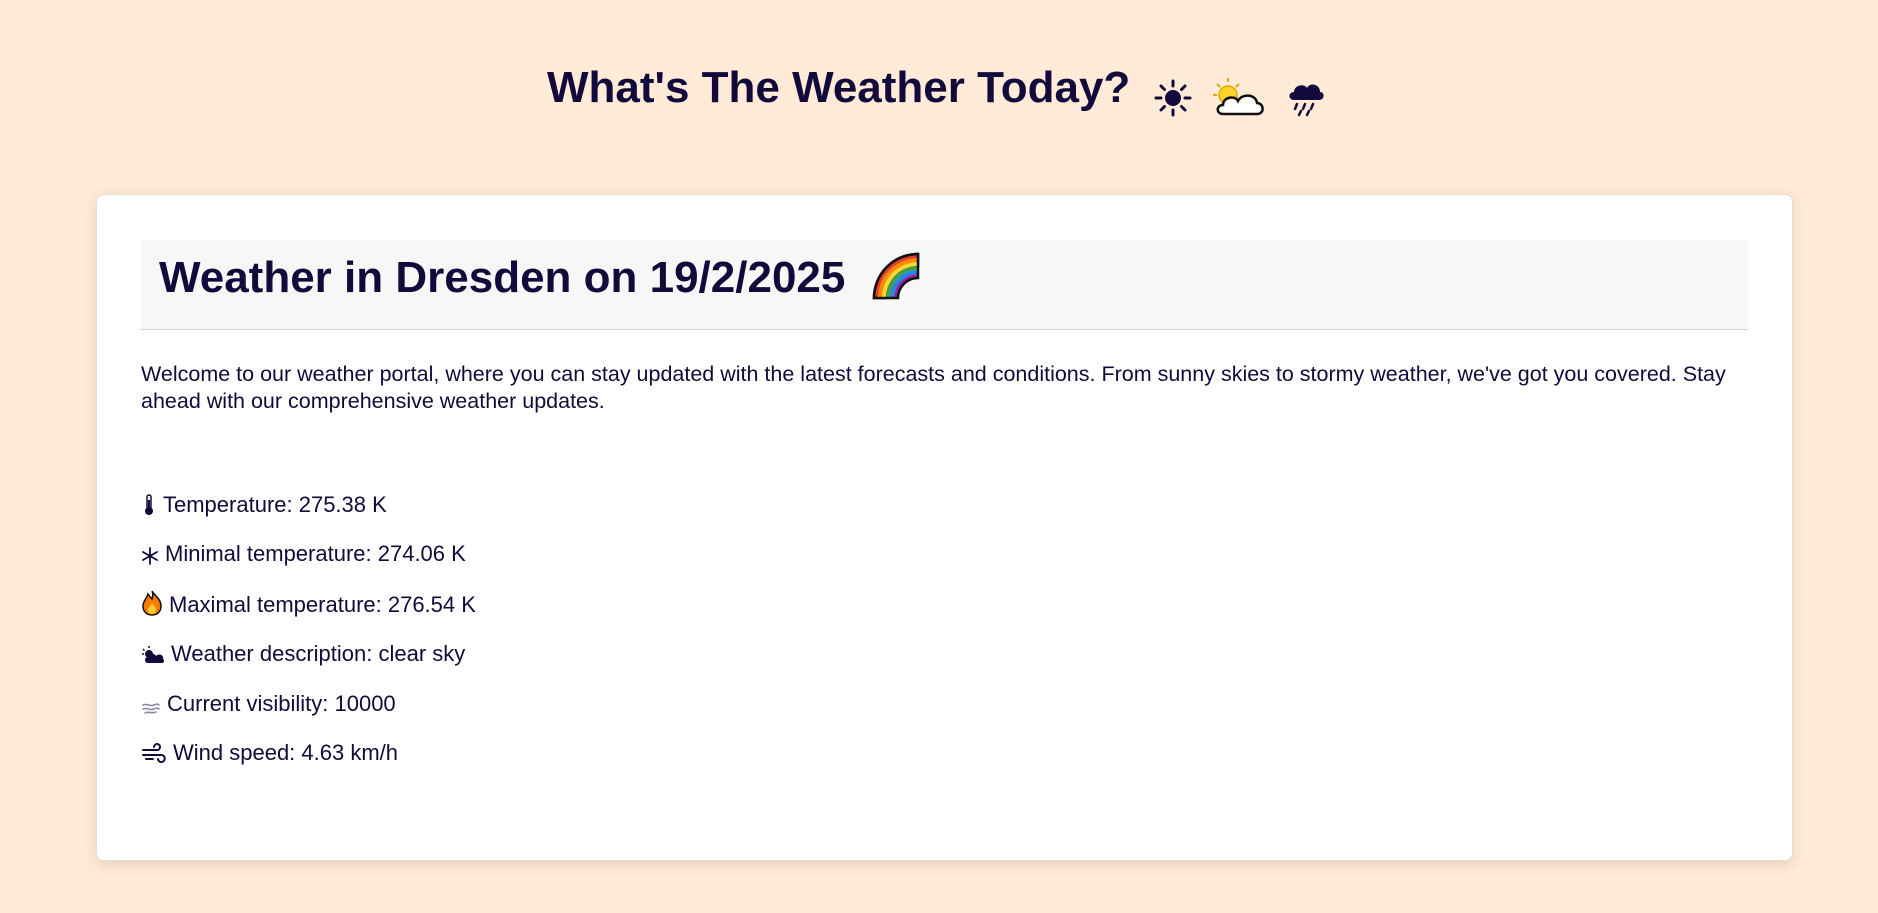  Describe the element at coordinates (838, 87) in the screenshot. I see `page-title: What's The Weather Today?` at that location.